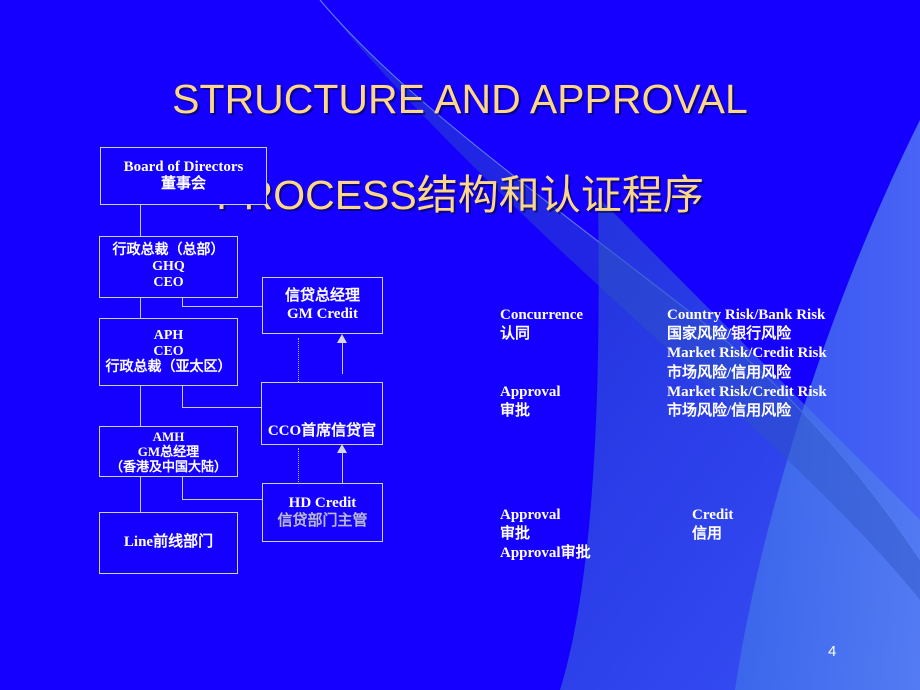 The image size is (920, 690). Describe the element at coordinates (530, 515) in the screenshot. I see `legend-bottom-left-line-1: Approval` at that location.